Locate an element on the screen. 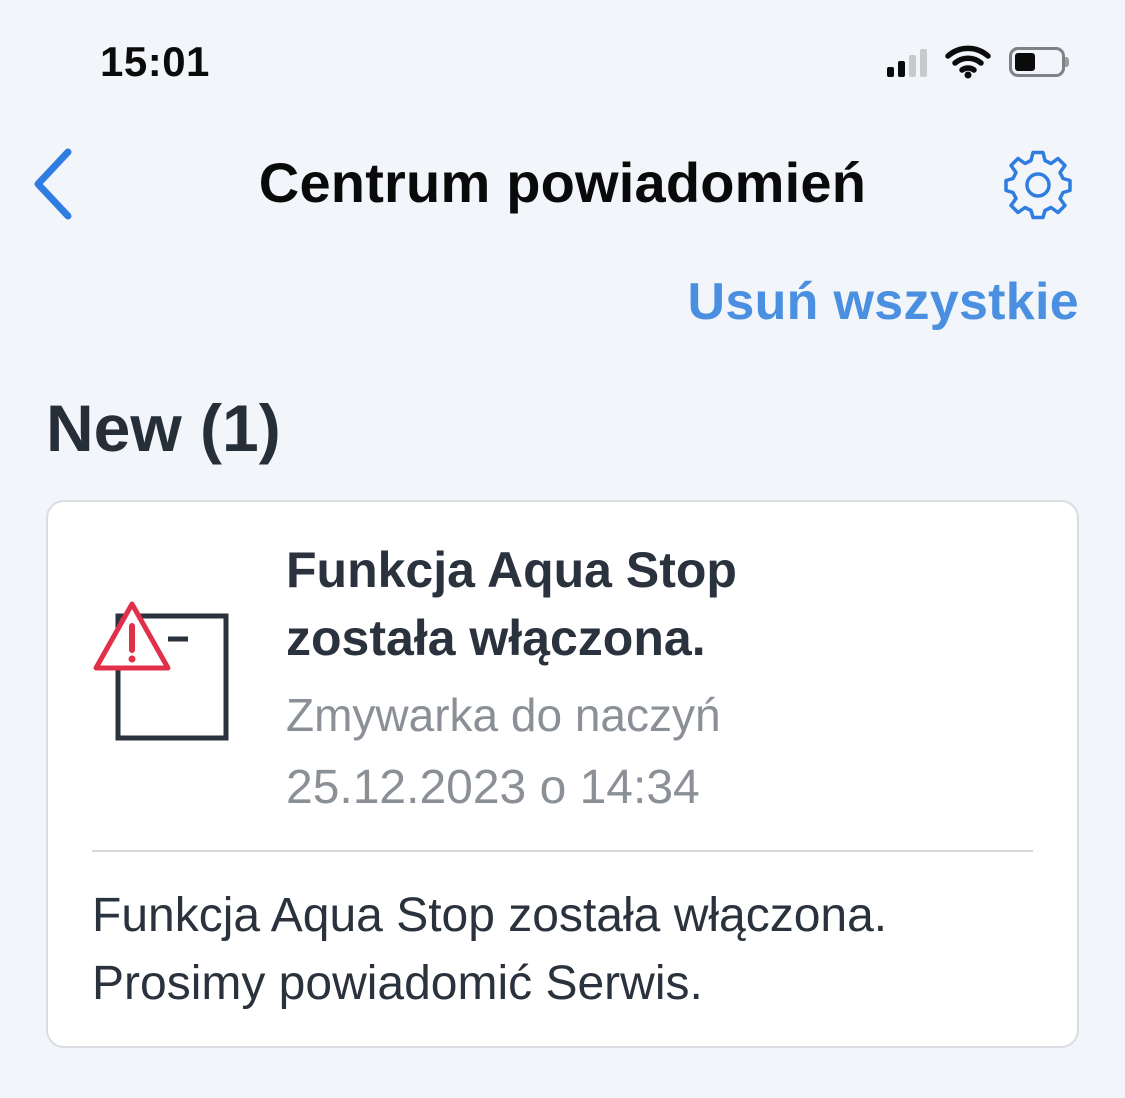 The image size is (1125, 1098). wifi-icon is located at coordinates (968, 62).